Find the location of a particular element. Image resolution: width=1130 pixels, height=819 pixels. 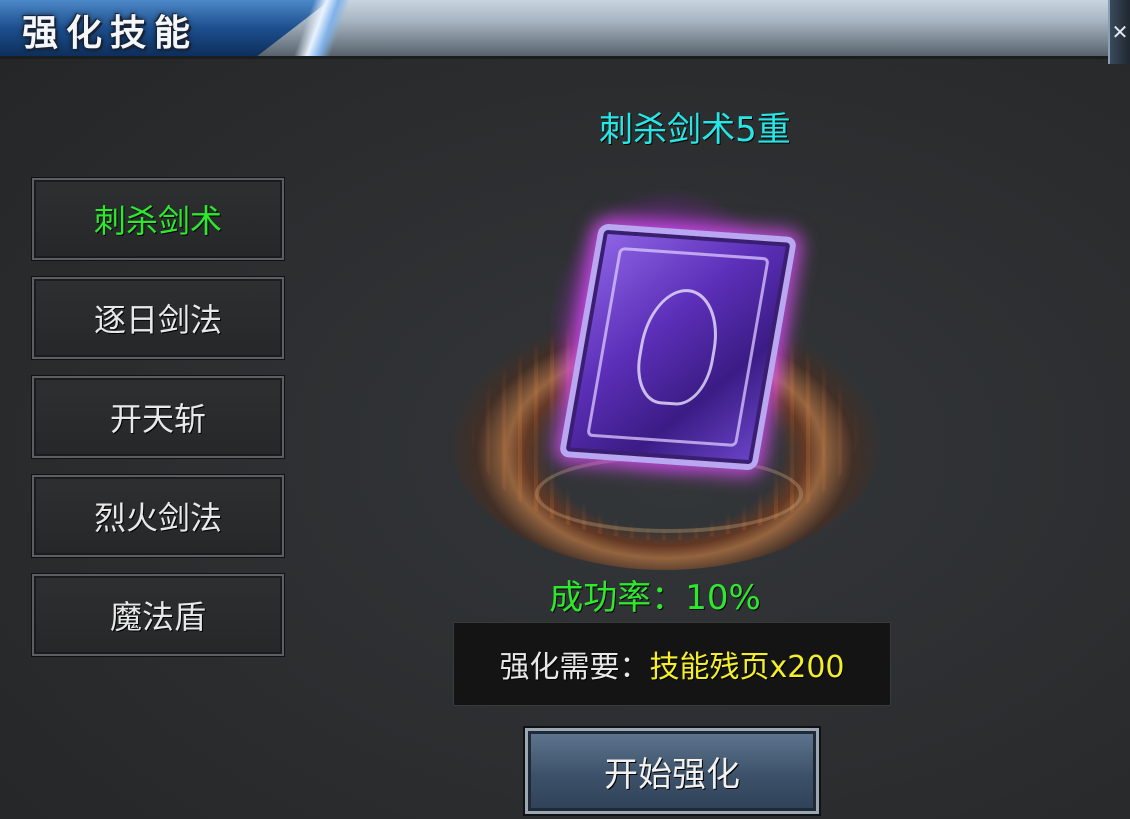

skill-item-mofadun: 魔法盾 is located at coordinates (158, 615).